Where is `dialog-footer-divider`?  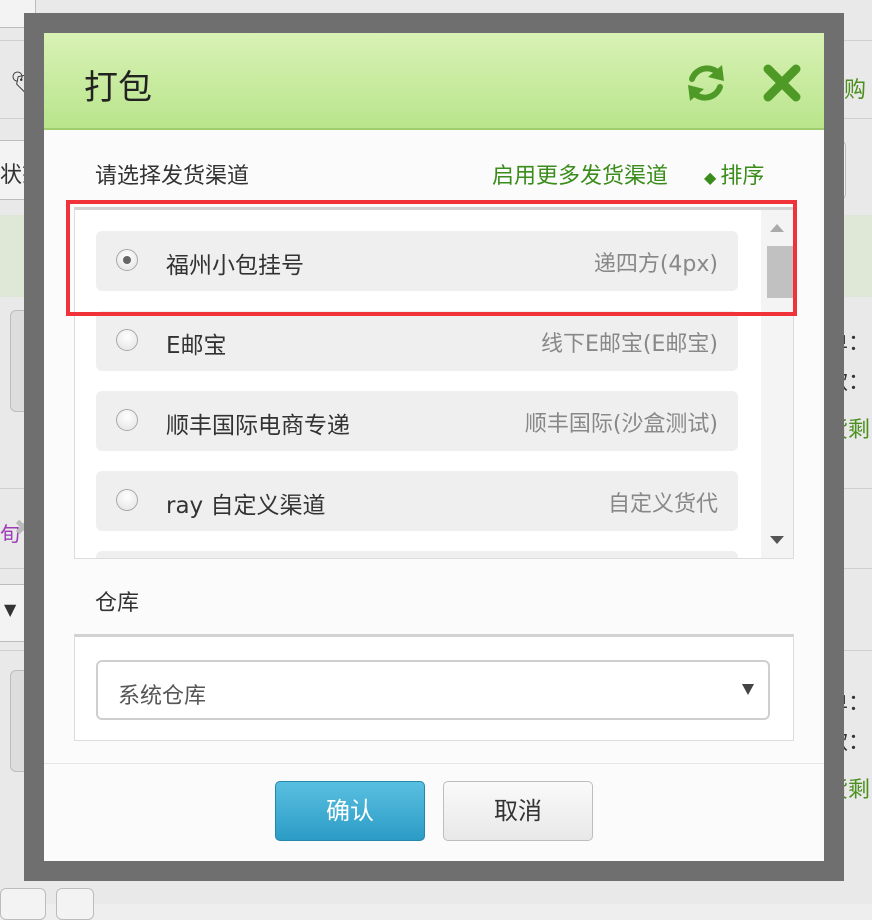
dialog-footer-divider is located at coordinates (434, 763).